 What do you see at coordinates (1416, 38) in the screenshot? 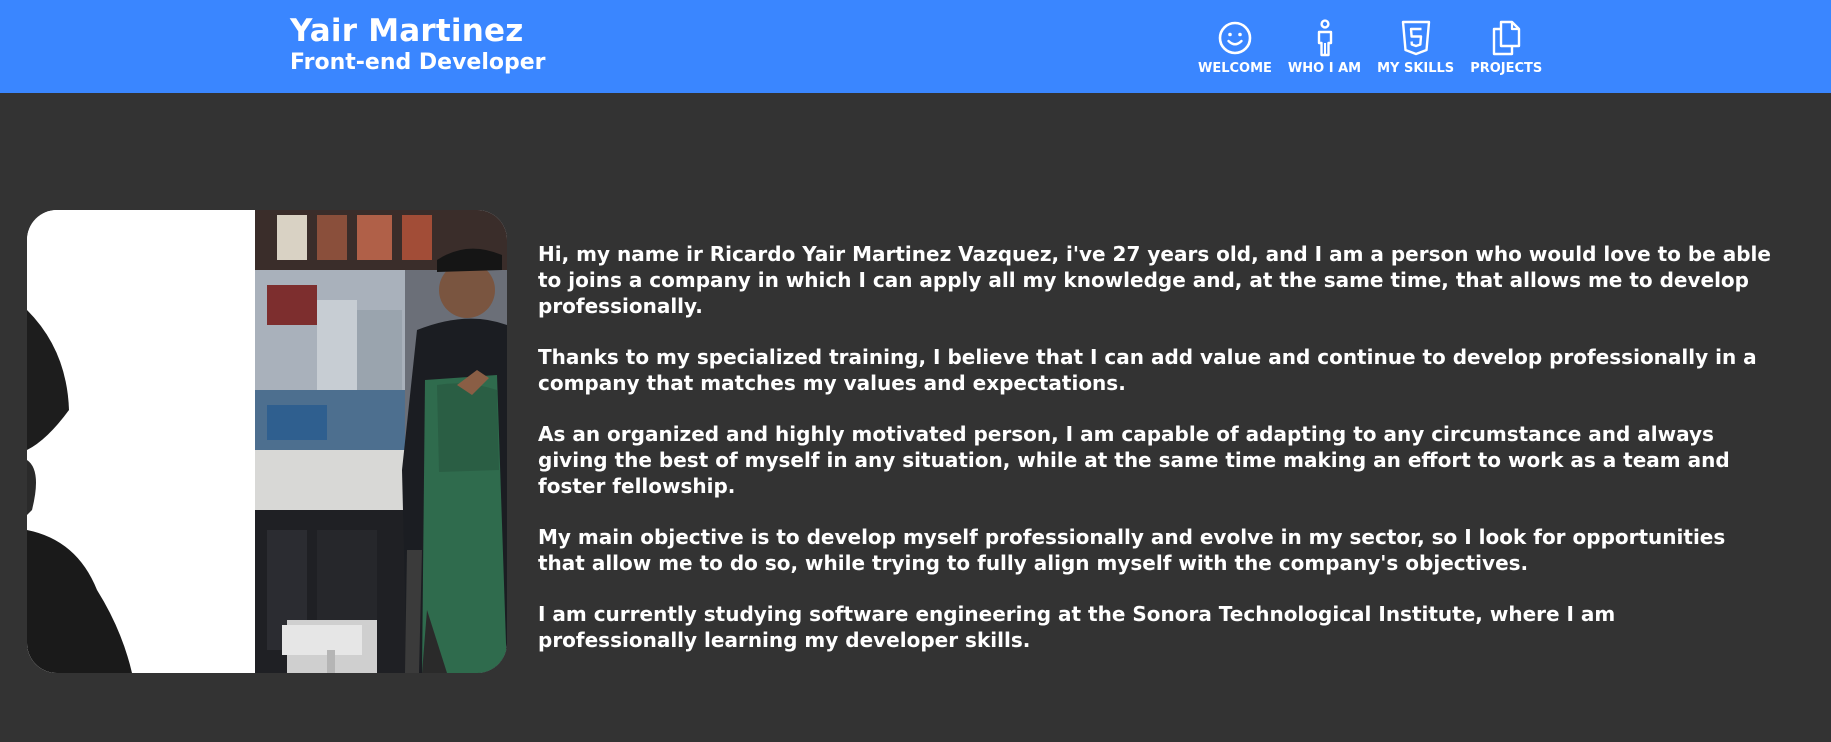
I see `html5-icon` at bounding box center [1416, 38].